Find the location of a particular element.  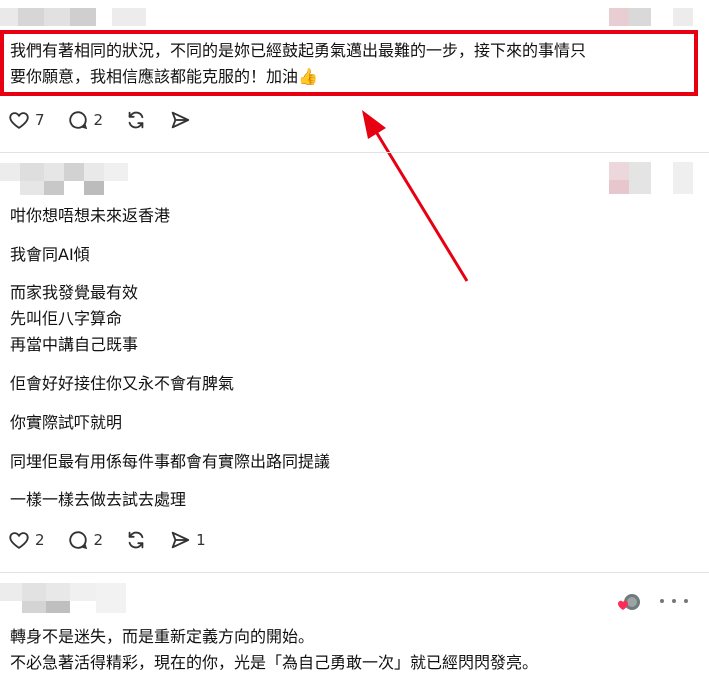

post3-line: 轉身不是迷失，而是重新定義方向的開始。 is located at coordinates (162, 636).